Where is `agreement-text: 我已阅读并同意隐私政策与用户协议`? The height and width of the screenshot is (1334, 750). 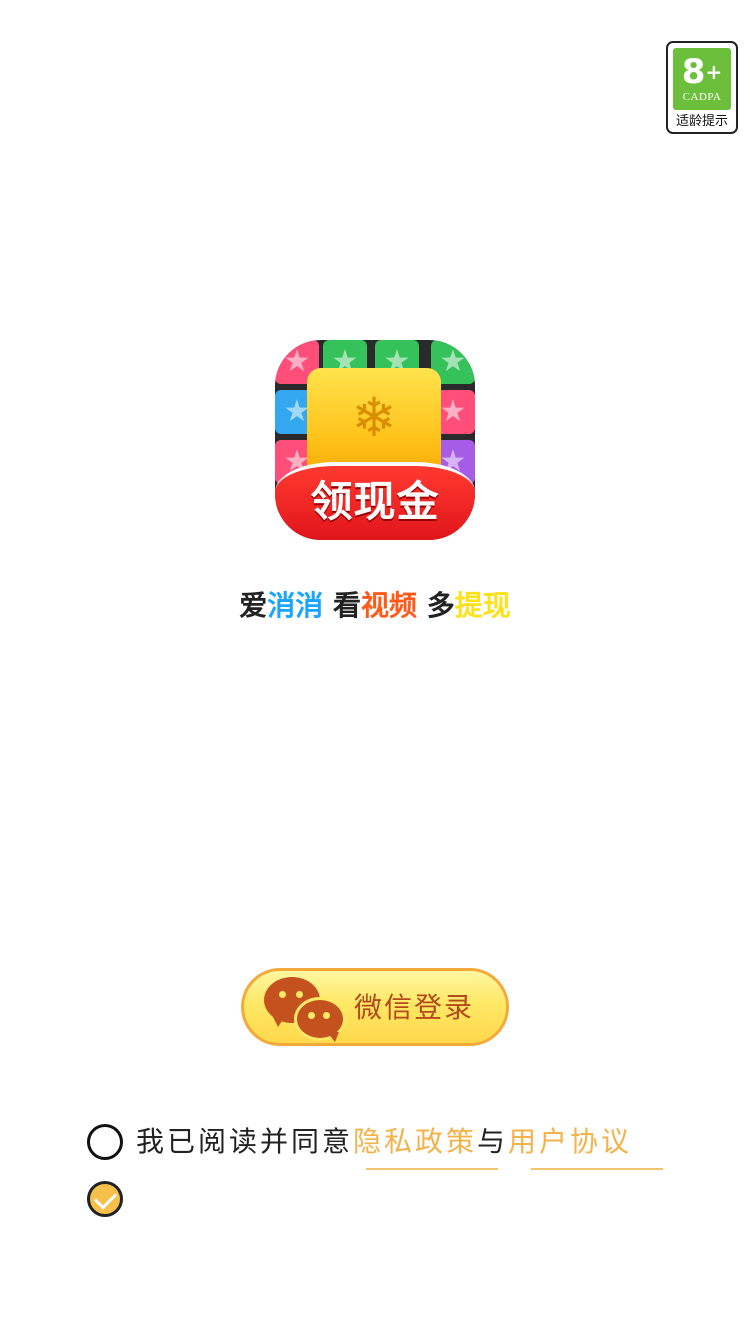
agreement-text: 我已阅读并同意隐私政策与用户协议 is located at coordinates (384, 1142).